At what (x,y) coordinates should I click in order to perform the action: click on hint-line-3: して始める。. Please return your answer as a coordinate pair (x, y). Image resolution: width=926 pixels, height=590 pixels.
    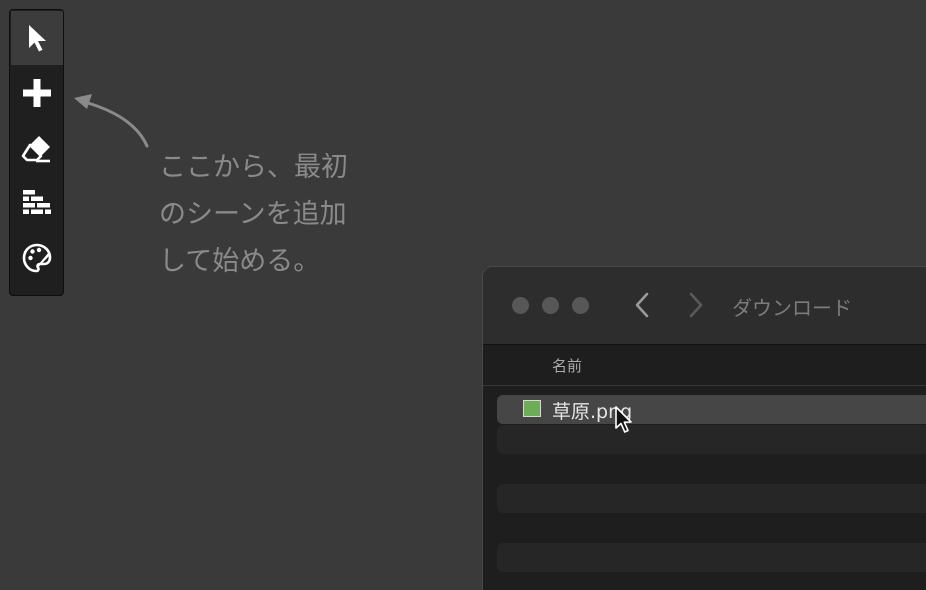
    Looking at the image, I should click on (240, 261).